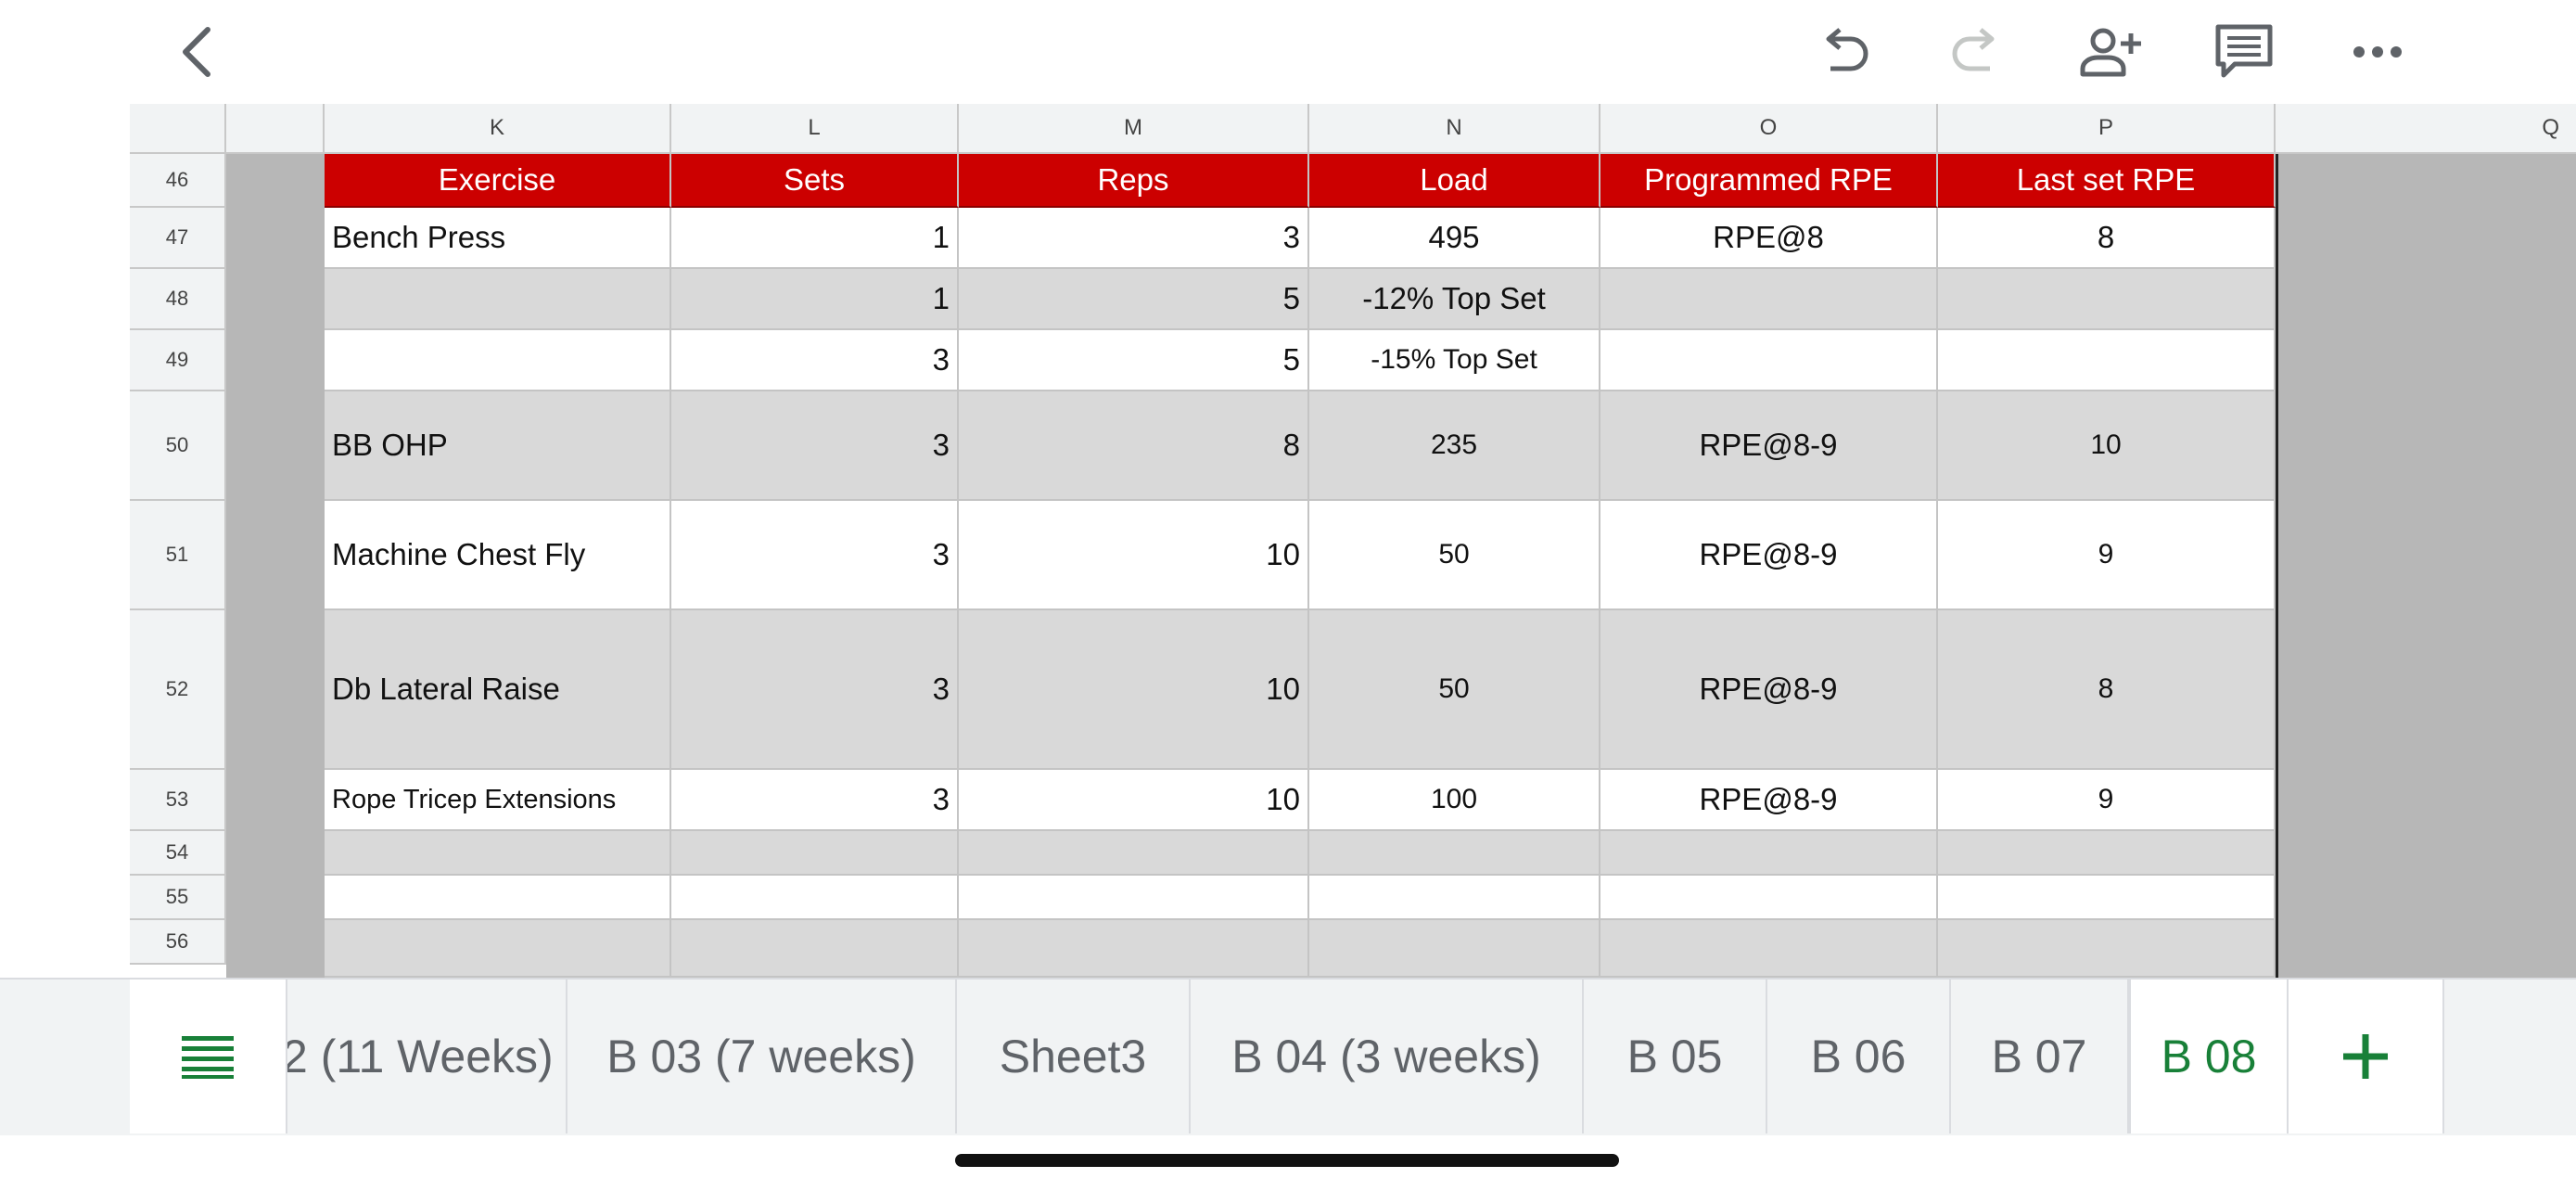 The image size is (2576, 1191). Describe the element at coordinates (178, 299) in the screenshot. I see `row-header: 48` at that location.